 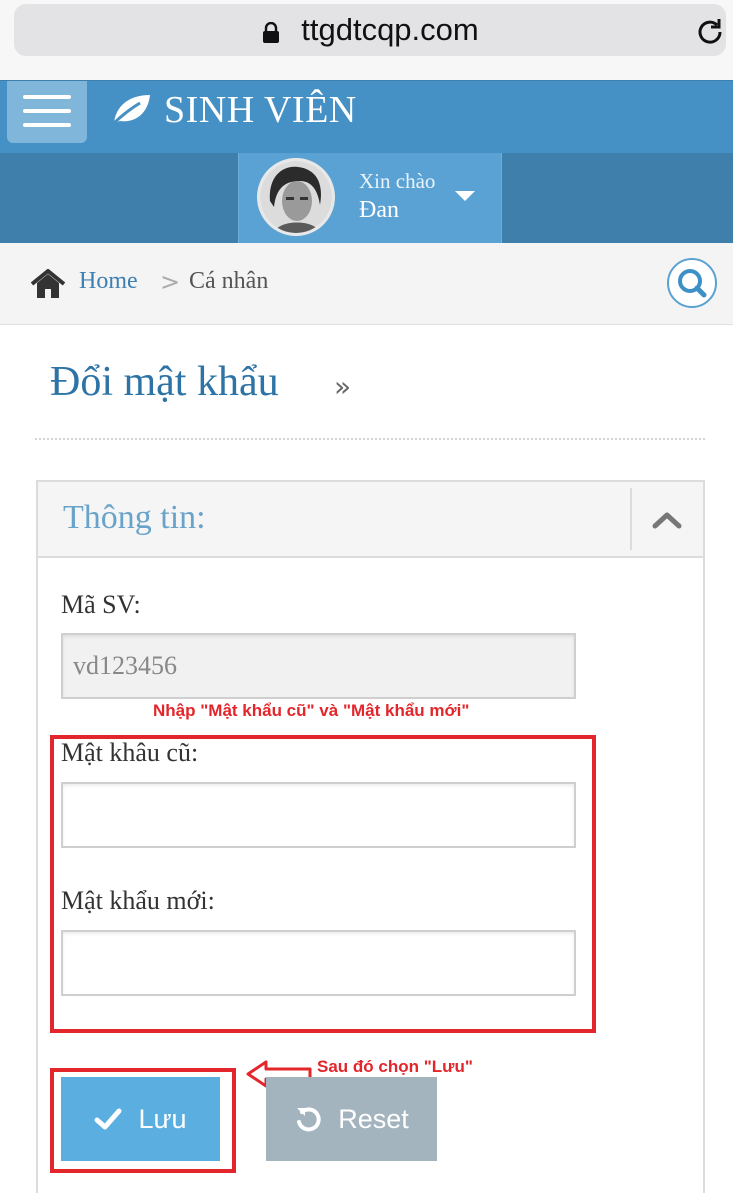 I want to click on search-button, so click(x=692, y=283).